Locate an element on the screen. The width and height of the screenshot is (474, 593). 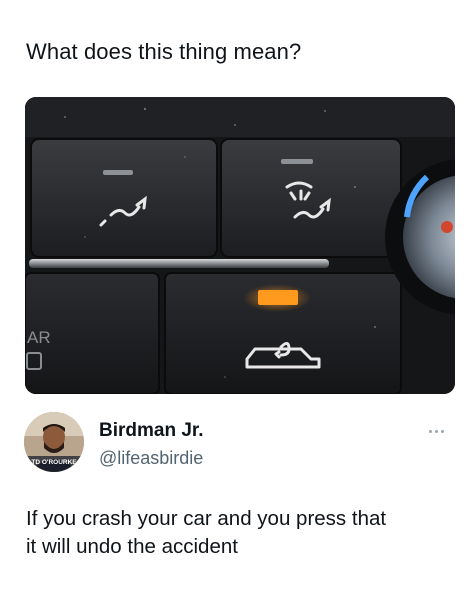
reply-text-line-2: it will undo the accident is located at coordinates (132, 546).